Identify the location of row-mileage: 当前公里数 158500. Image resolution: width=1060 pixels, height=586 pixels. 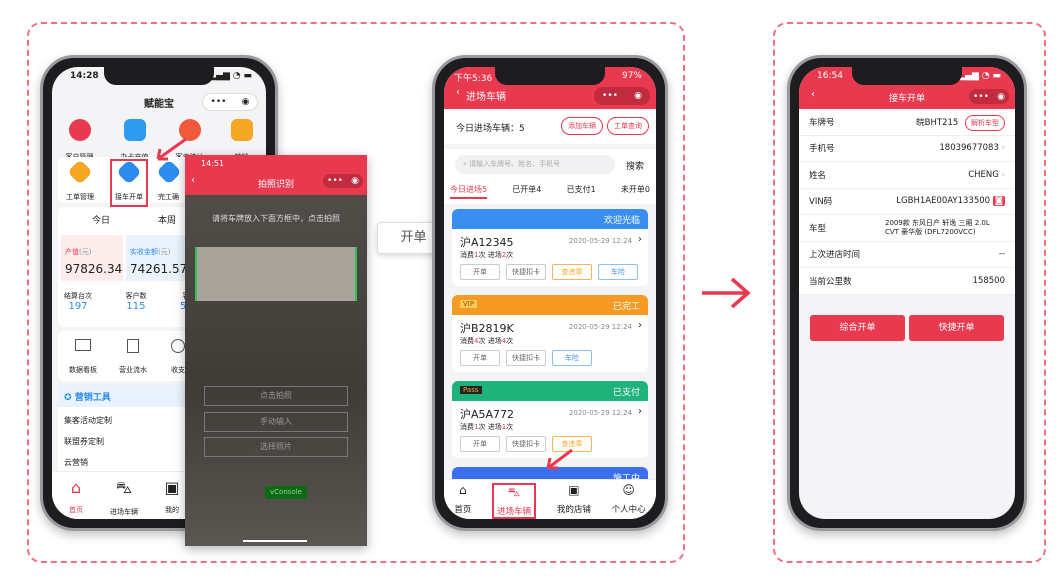
(907, 281).